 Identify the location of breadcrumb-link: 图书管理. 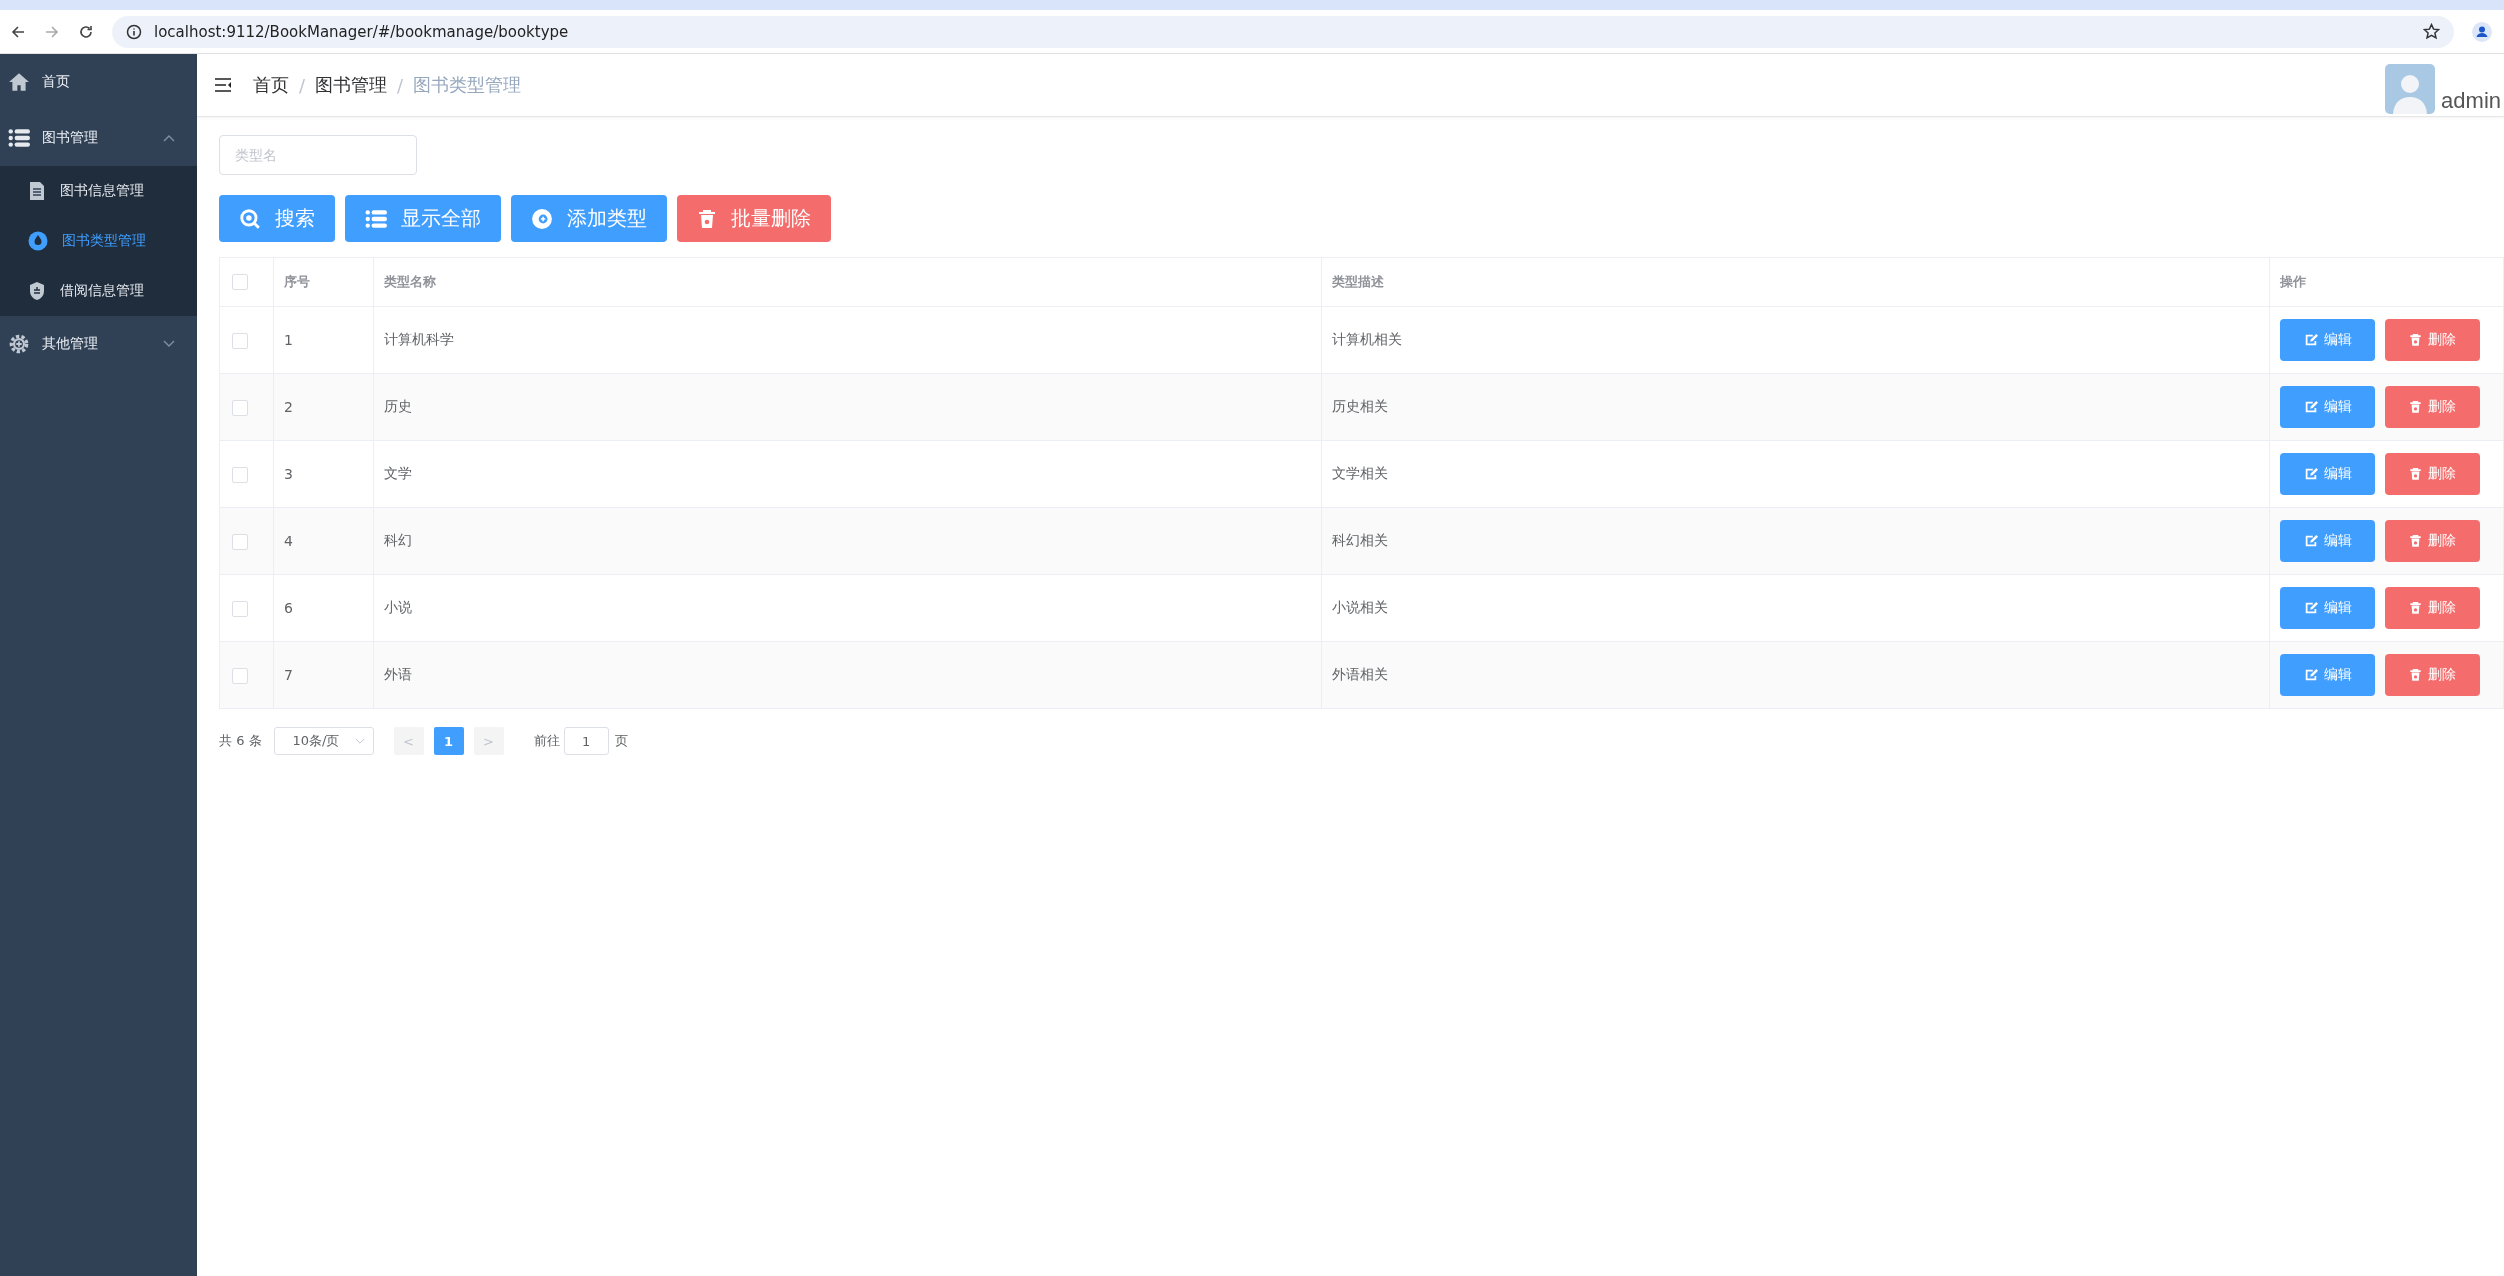
(351, 85).